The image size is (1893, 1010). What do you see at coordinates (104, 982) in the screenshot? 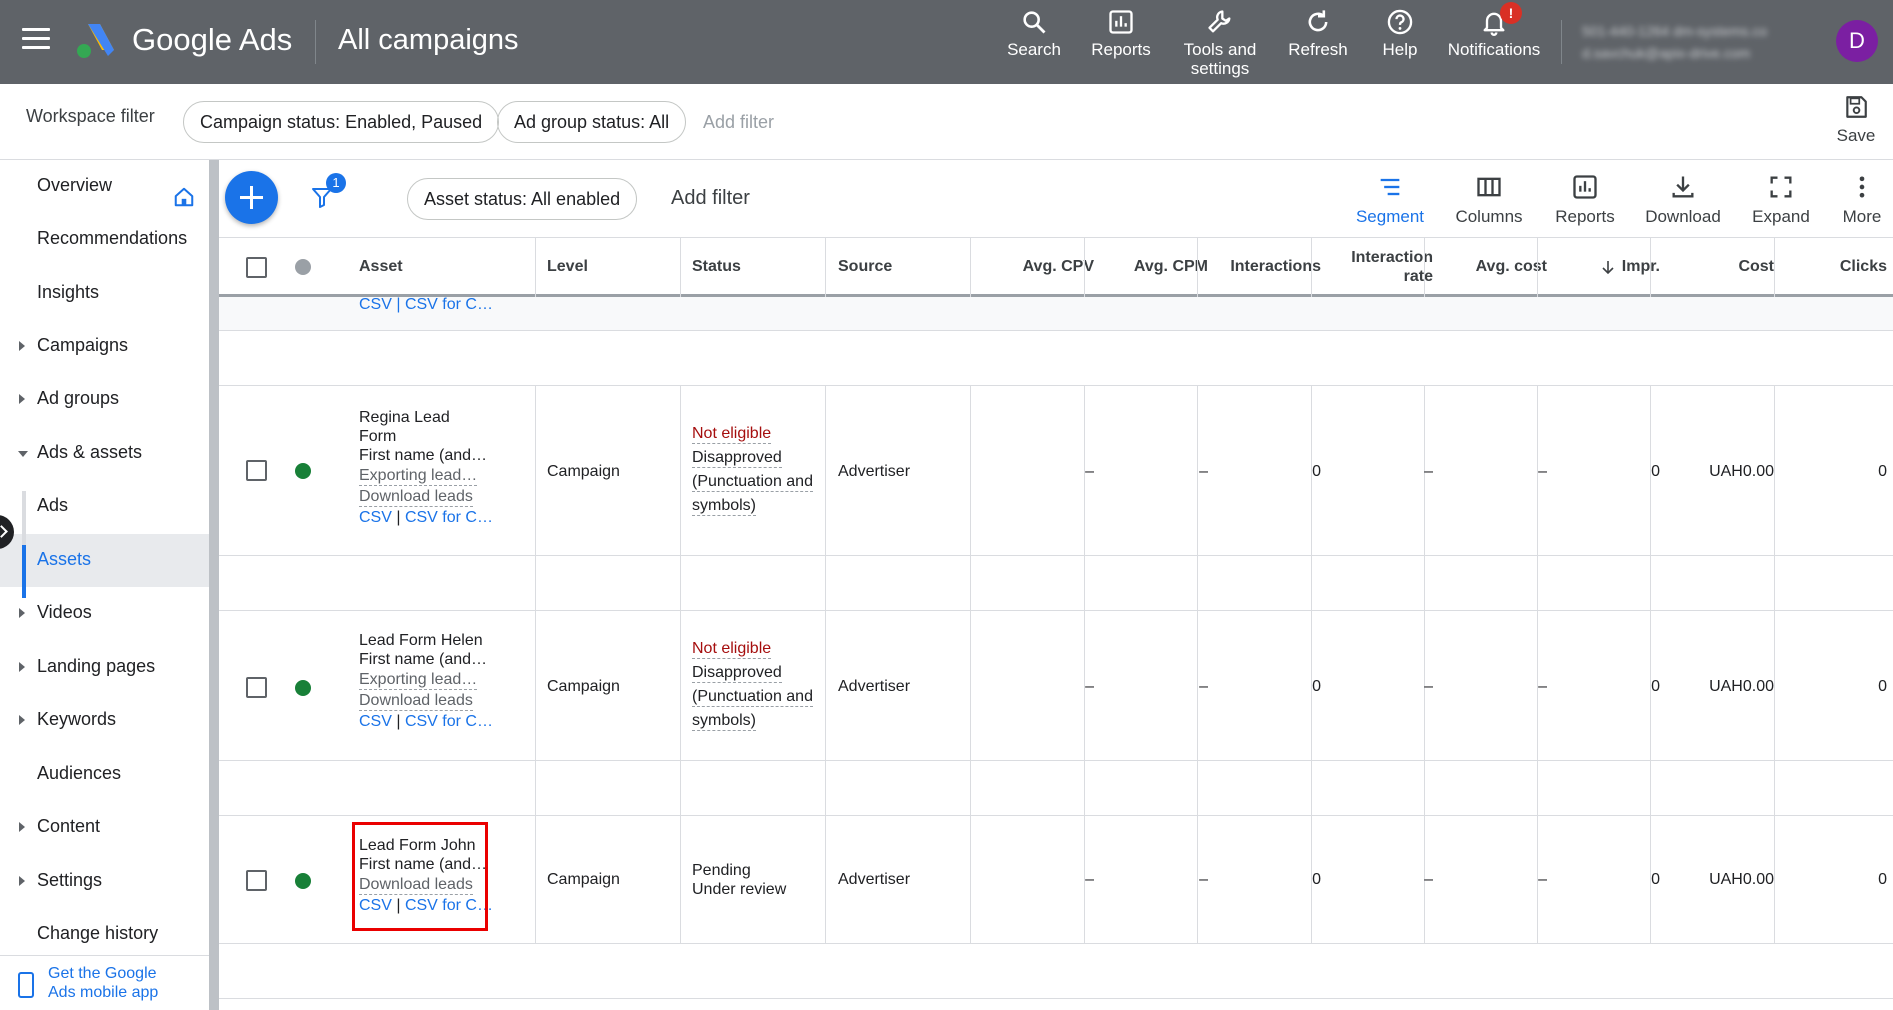
I see `mobile-app-promo: Get the Google Ads mobile app` at bounding box center [104, 982].